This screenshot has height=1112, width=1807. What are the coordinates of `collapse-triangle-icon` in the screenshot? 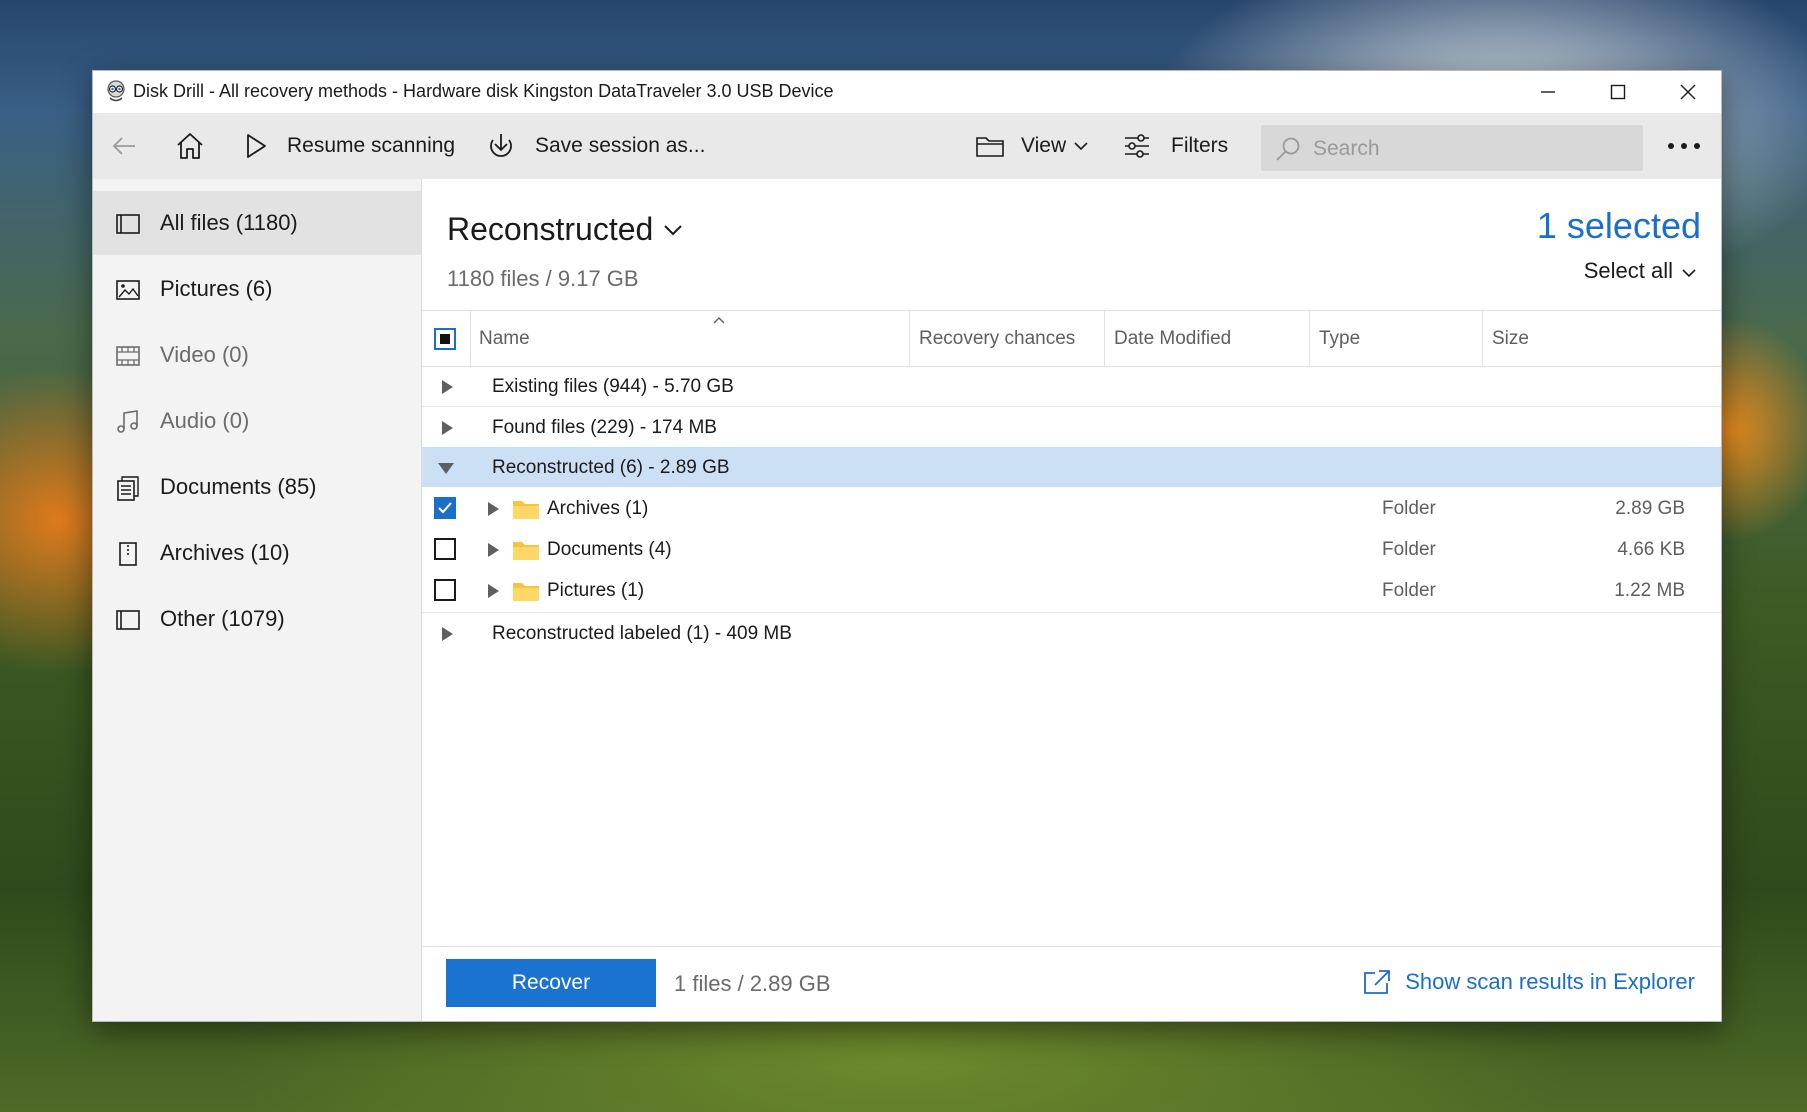 It's located at (446, 468).